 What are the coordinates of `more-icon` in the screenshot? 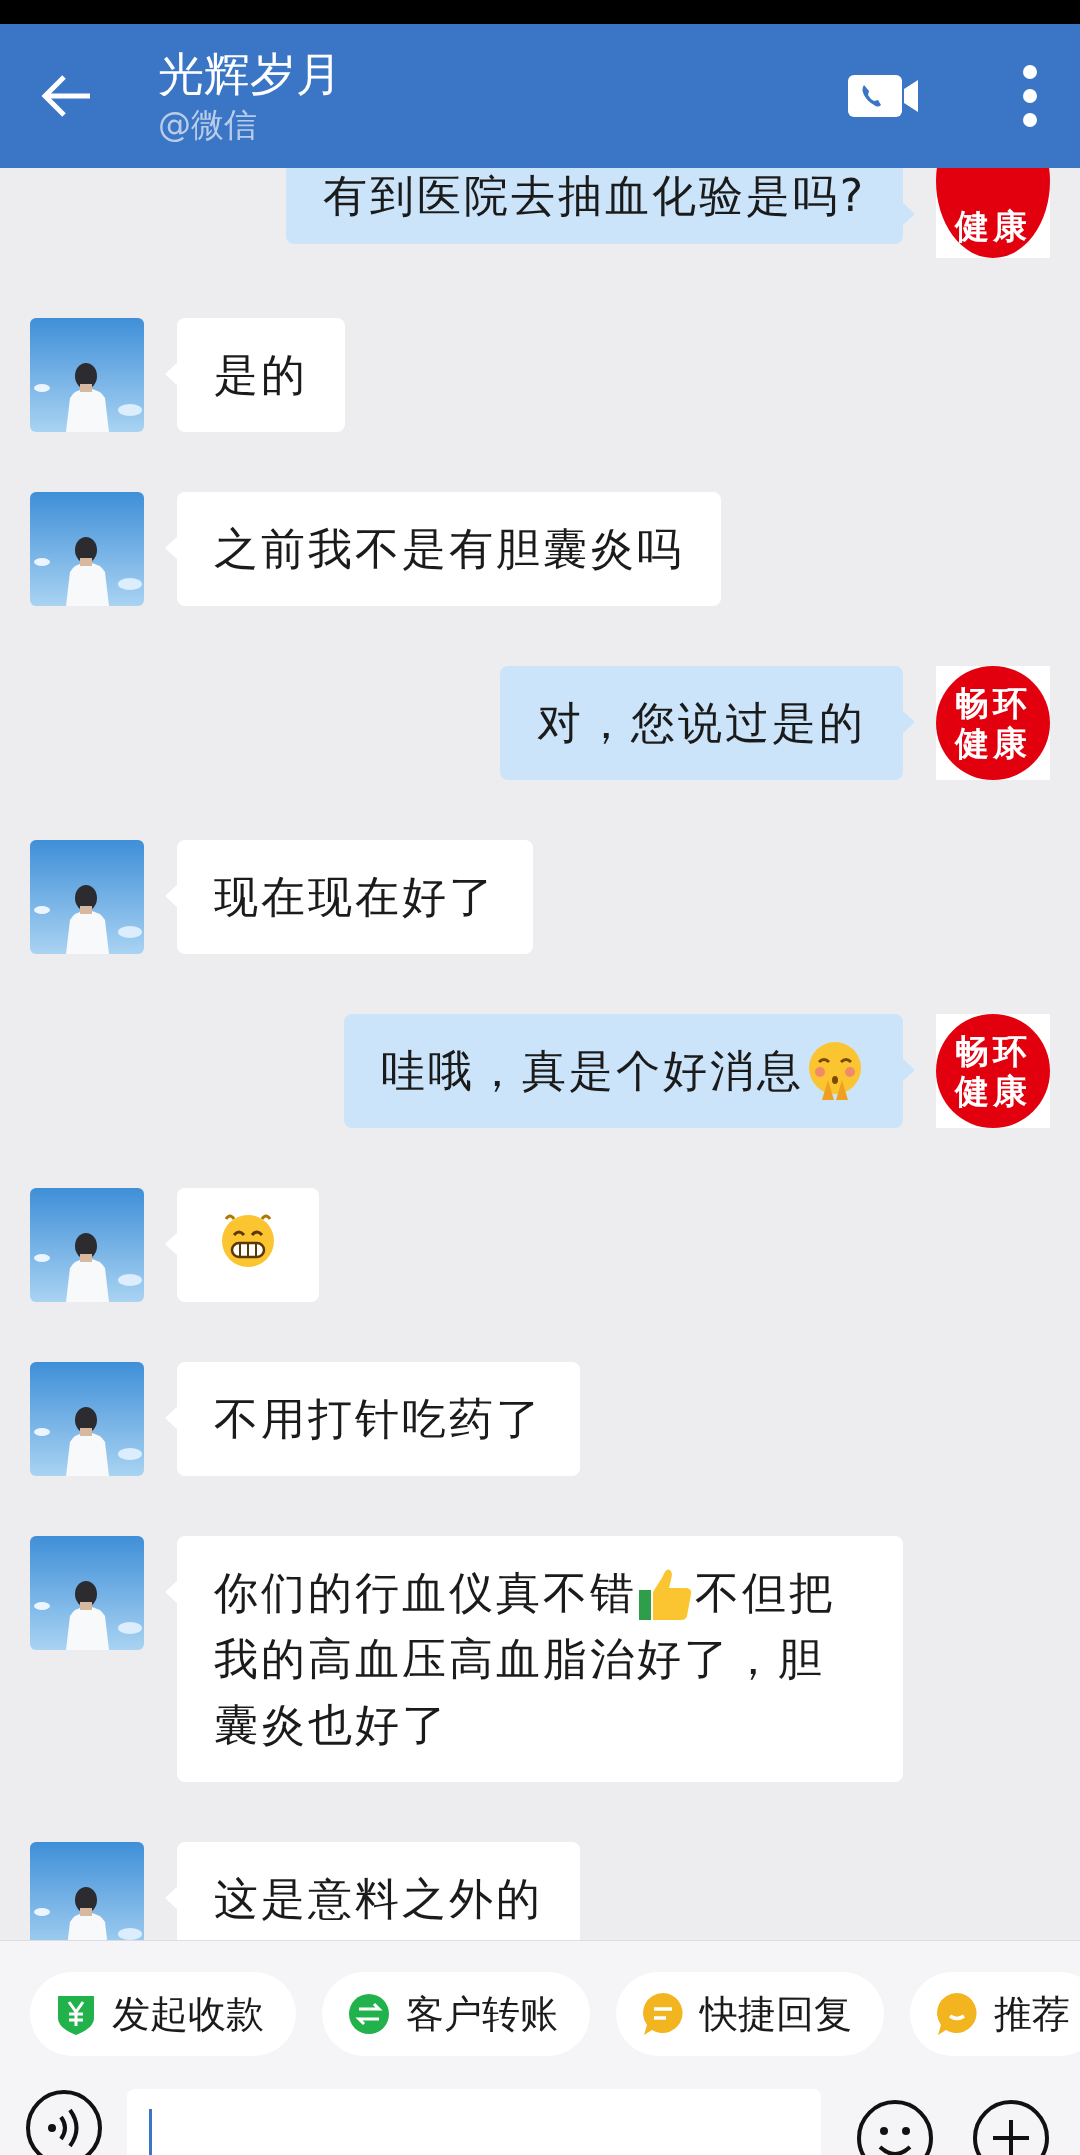 It's located at (1030, 96).